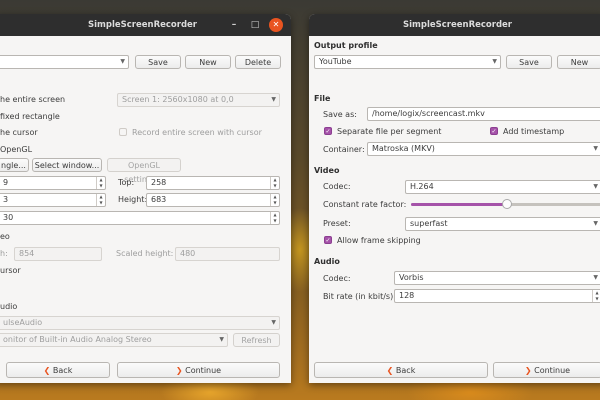 This screenshot has height=400, width=600. Describe the element at coordinates (256, 340) in the screenshot. I see `refresh-button: Refresh` at that location.